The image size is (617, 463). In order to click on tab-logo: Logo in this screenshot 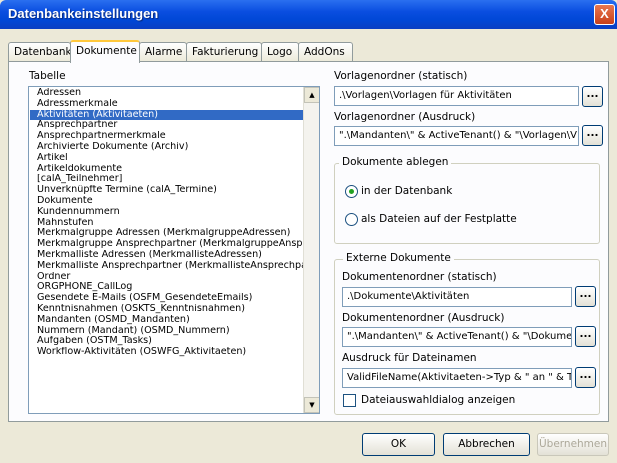, I will do `click(280, 52)`.